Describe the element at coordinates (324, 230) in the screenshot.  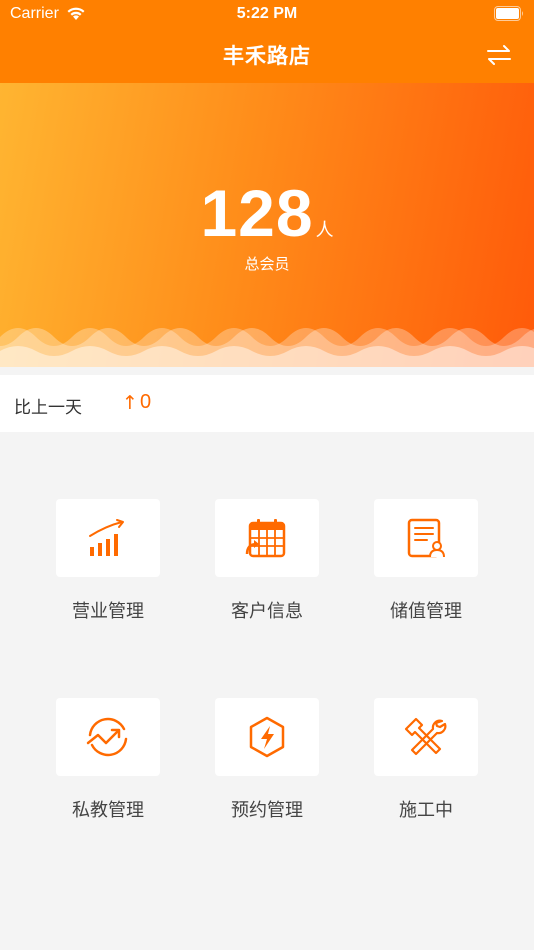
I see `member-count-unit: 人` at that location.